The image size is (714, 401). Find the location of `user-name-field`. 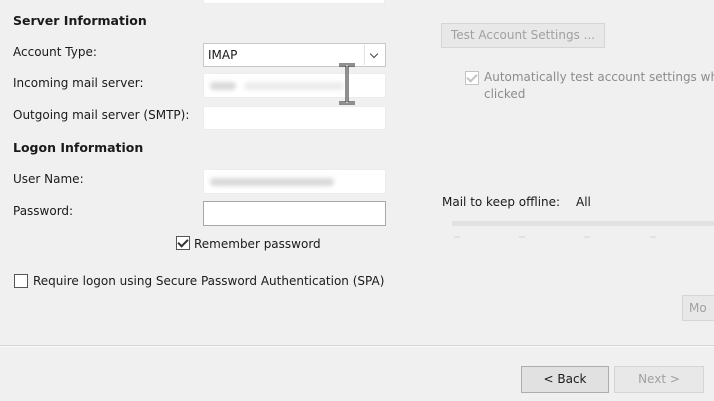

user-name-field is located at coordinates (294, 181).